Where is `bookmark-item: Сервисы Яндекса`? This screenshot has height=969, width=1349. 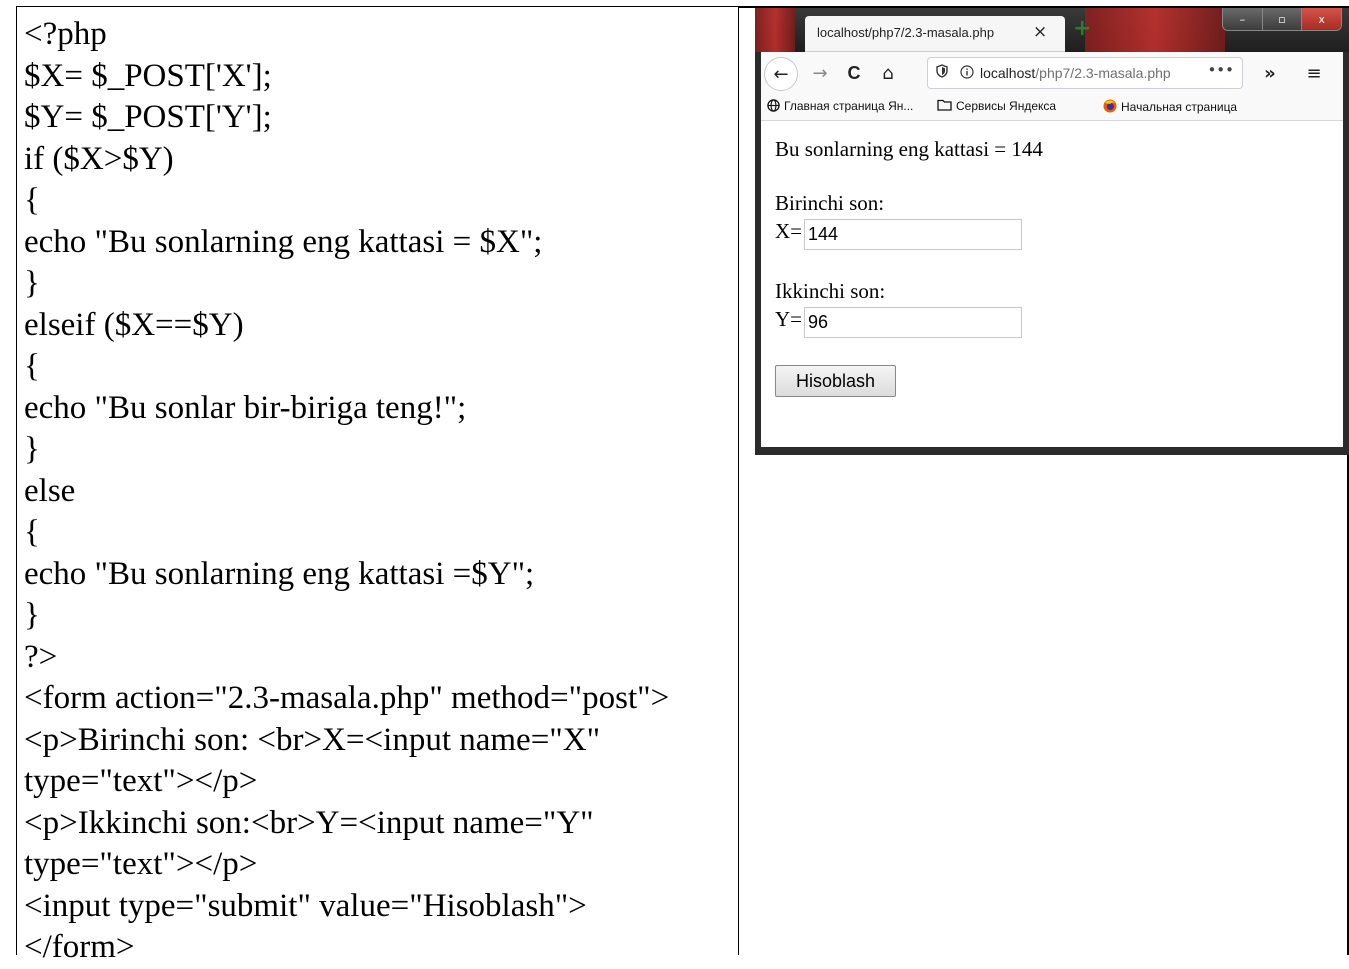 bookmark-item: Сервисы Яндекса is located at coordinates (996, 106).